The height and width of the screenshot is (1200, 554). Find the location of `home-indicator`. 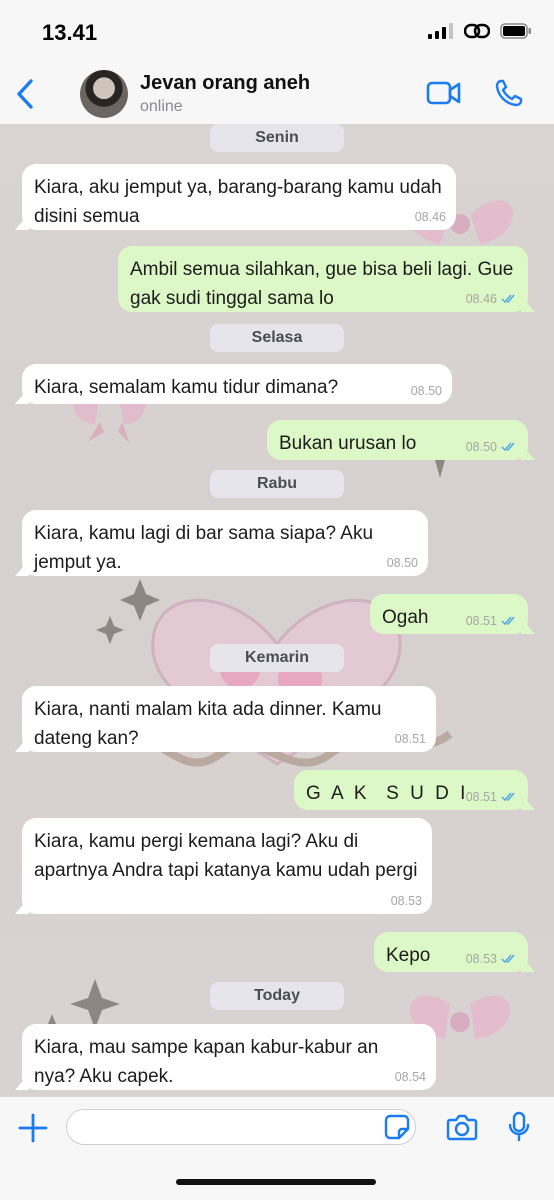

home-indicator is located at coordinates (276, 1182).